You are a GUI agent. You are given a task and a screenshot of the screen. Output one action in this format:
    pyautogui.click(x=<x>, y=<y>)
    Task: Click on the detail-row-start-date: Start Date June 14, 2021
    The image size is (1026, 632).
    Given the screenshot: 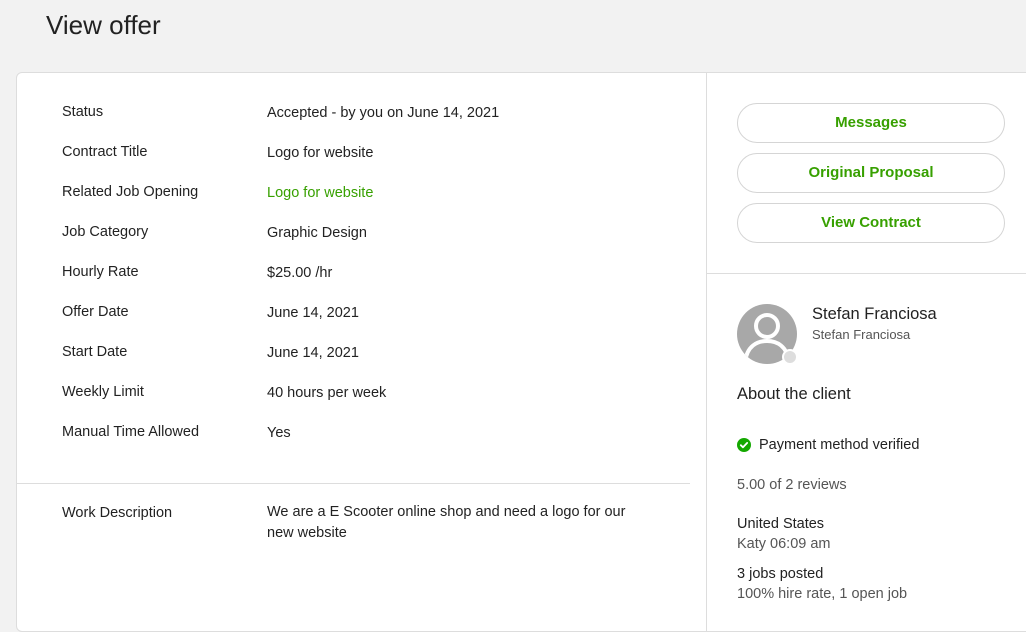 What is the action you would take?
    pyautogui.click(x=361, y=352)
    